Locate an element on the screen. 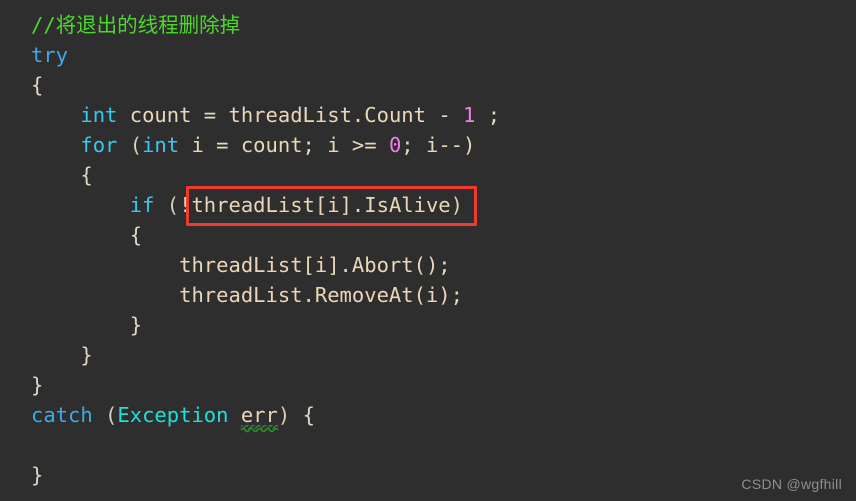  number-literal: 0 is located at coordinates (395, 145).